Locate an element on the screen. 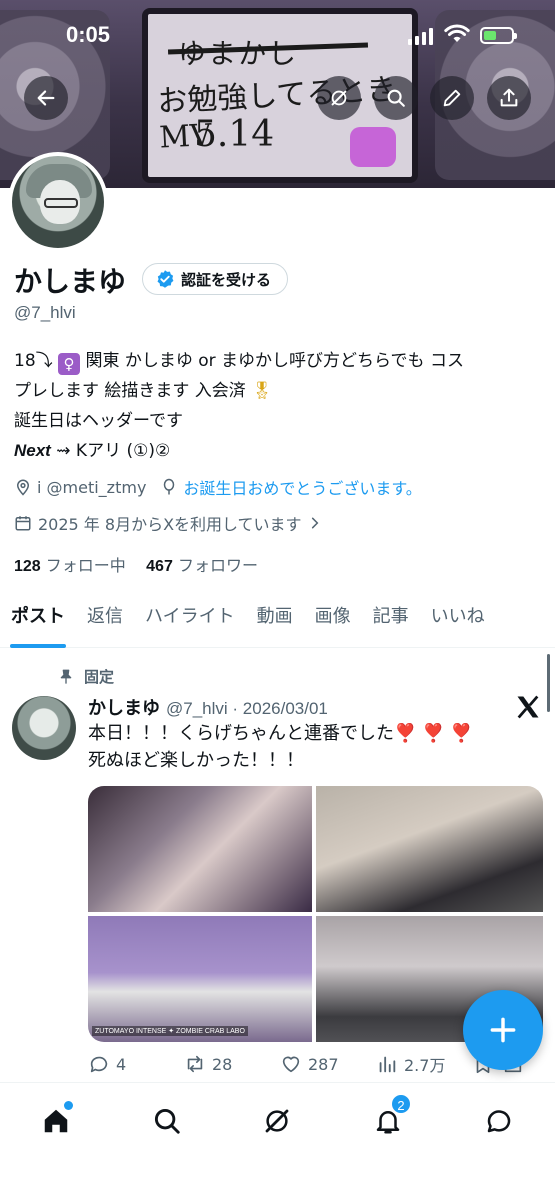 The image size is (555, 1200). signal-icon is located at coordinates (420, 36).